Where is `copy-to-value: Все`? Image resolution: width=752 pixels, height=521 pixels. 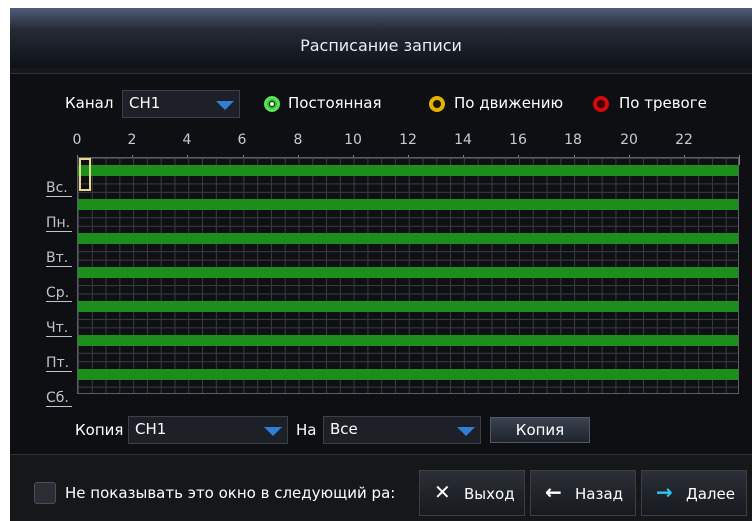
copy-to-value: Все is located at coordinates (344, 429).